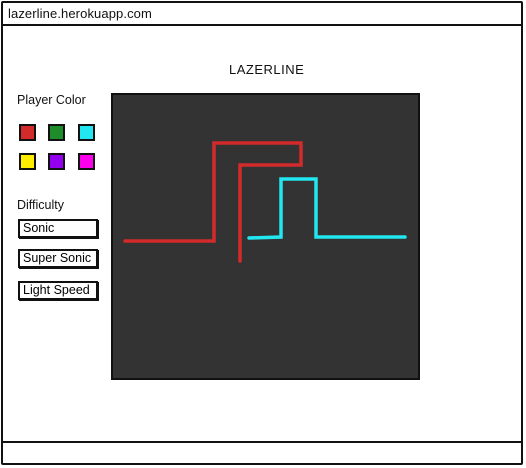 The image size is (526, 468). I want to click on color-swatch-yellow, so click(27, 161).